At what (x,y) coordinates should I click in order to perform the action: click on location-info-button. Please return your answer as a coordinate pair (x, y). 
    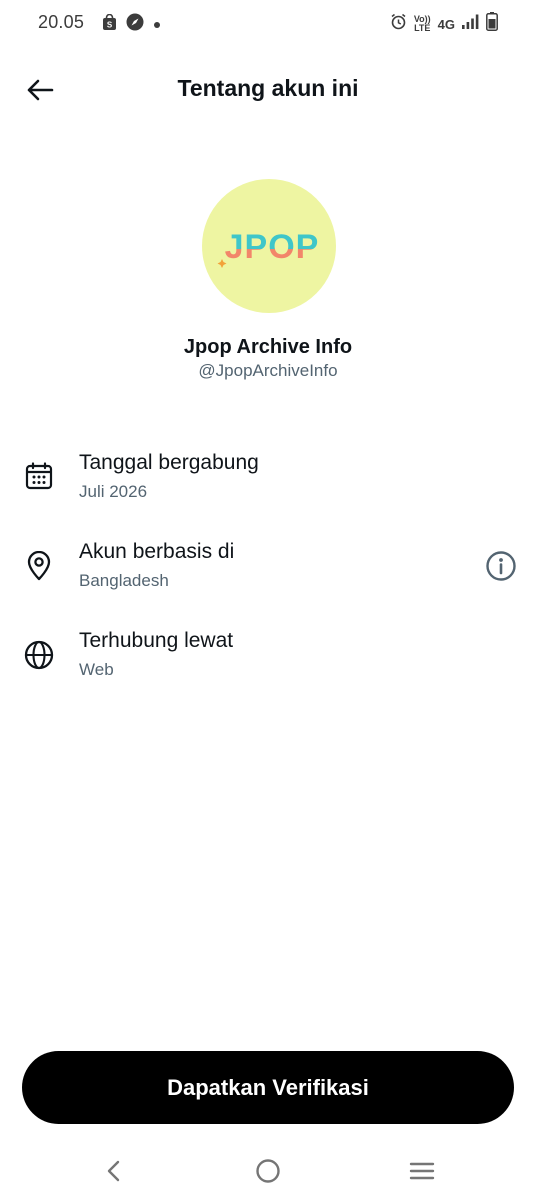
    Looking at the image, I should click on (501, 566).